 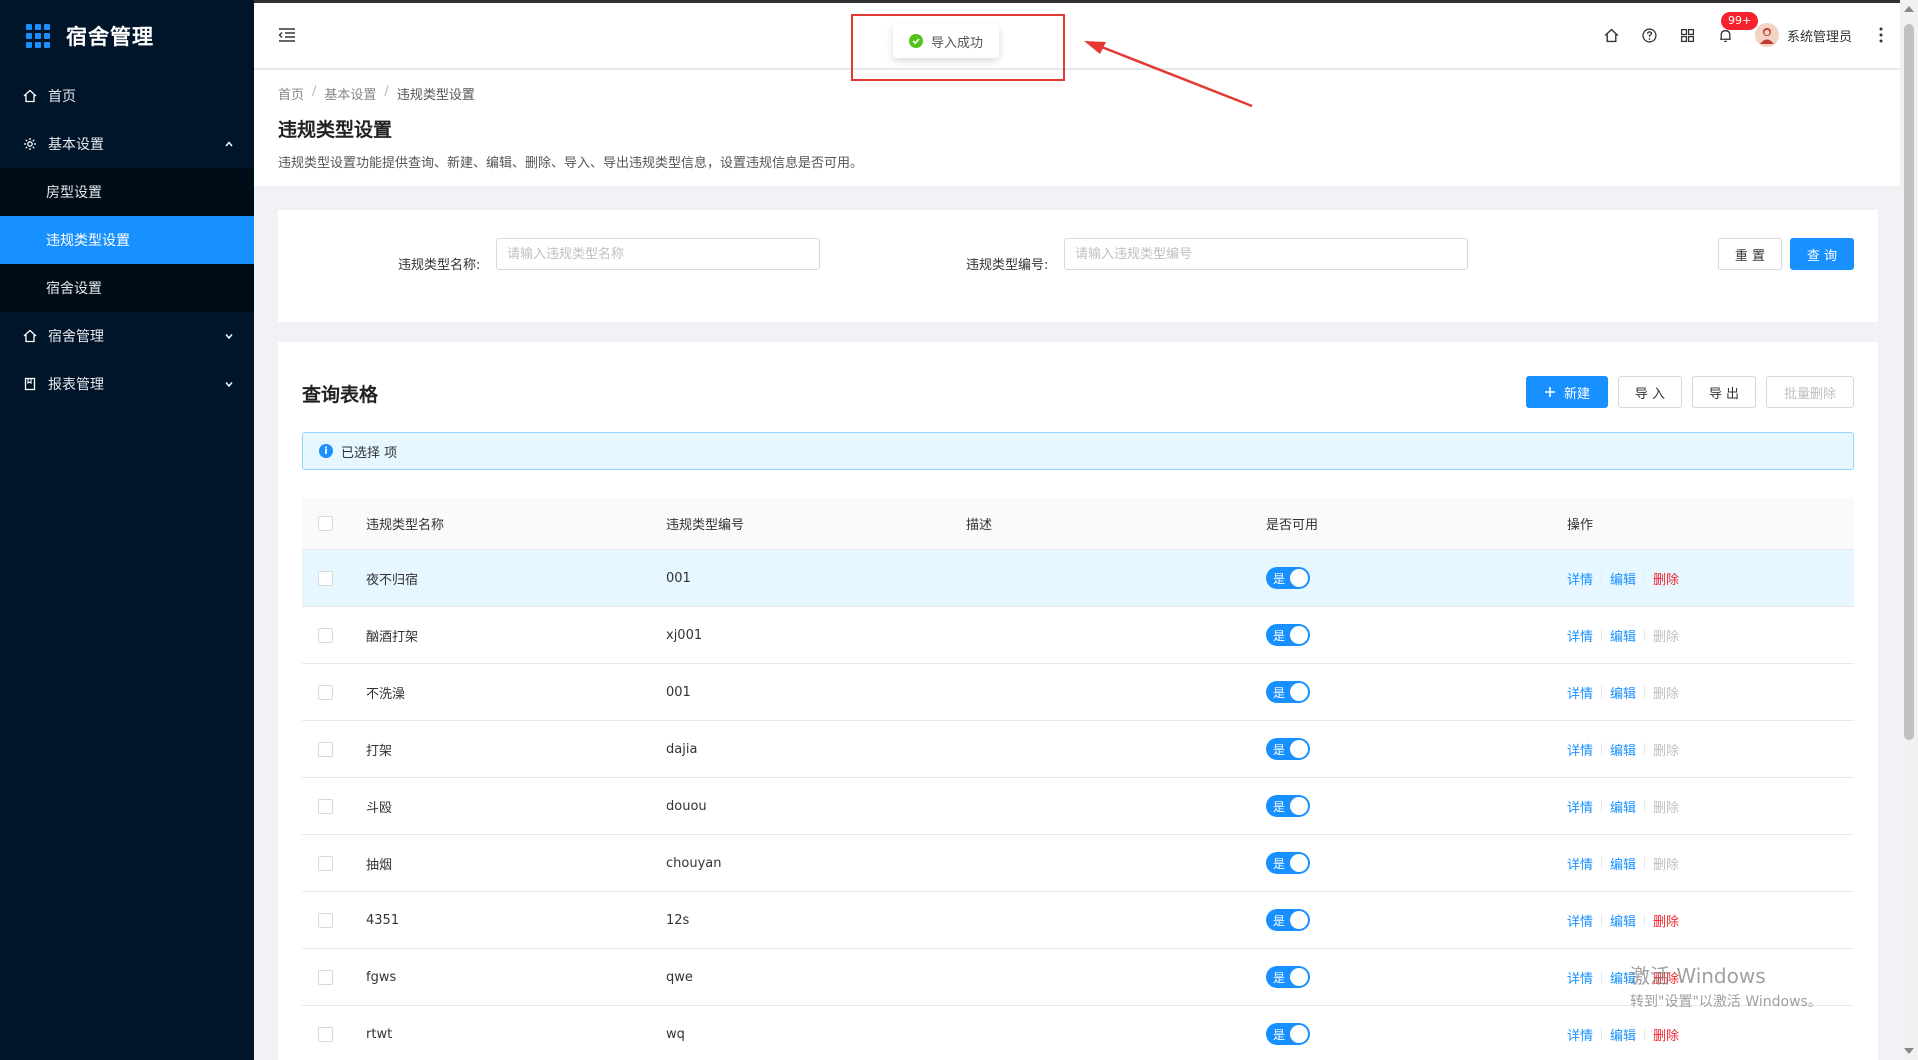 What do you see at coordinates (386, 694) in the screenshot?
I see `cell-name: 不洗澡` at bounding box center [386, 694].